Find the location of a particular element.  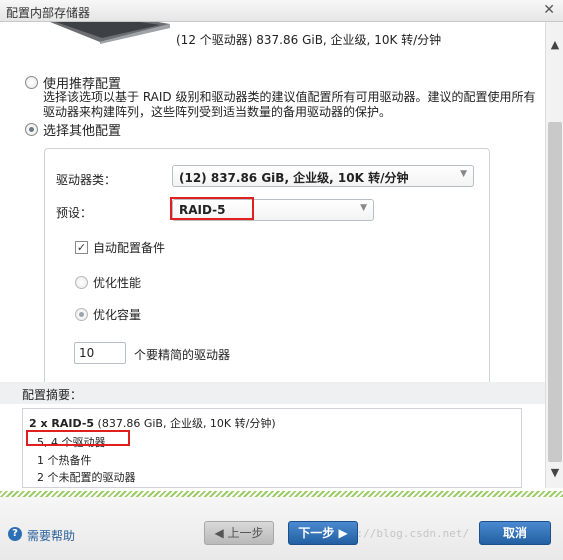

drive-count-label: 个要精简的驱动器 is located at coordinates (182, 355).